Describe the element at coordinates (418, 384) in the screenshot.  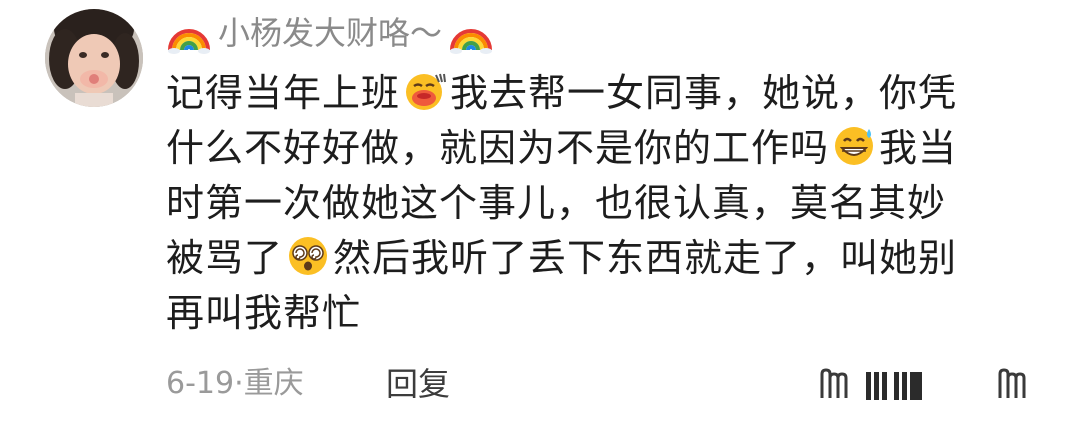
I see `reply-button: 回复` at that location.